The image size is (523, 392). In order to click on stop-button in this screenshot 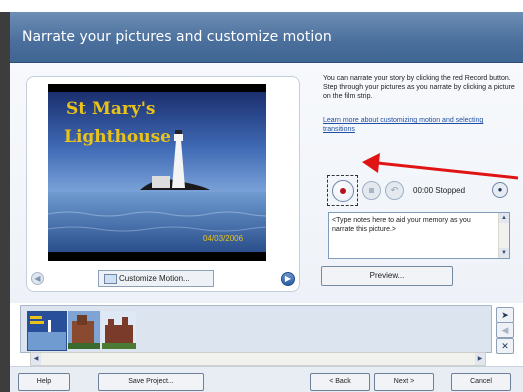, I will do `click(371, 190)`.